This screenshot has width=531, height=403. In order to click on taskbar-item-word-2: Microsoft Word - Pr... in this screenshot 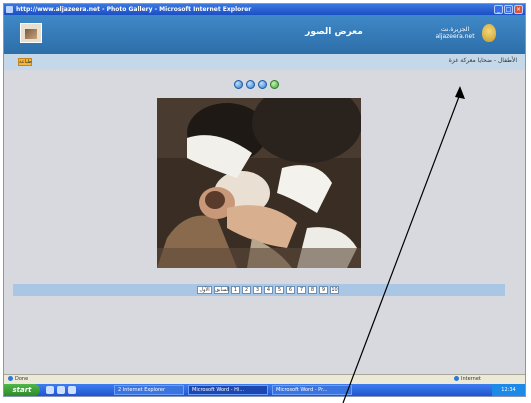, I will do `click(312, 390)`.